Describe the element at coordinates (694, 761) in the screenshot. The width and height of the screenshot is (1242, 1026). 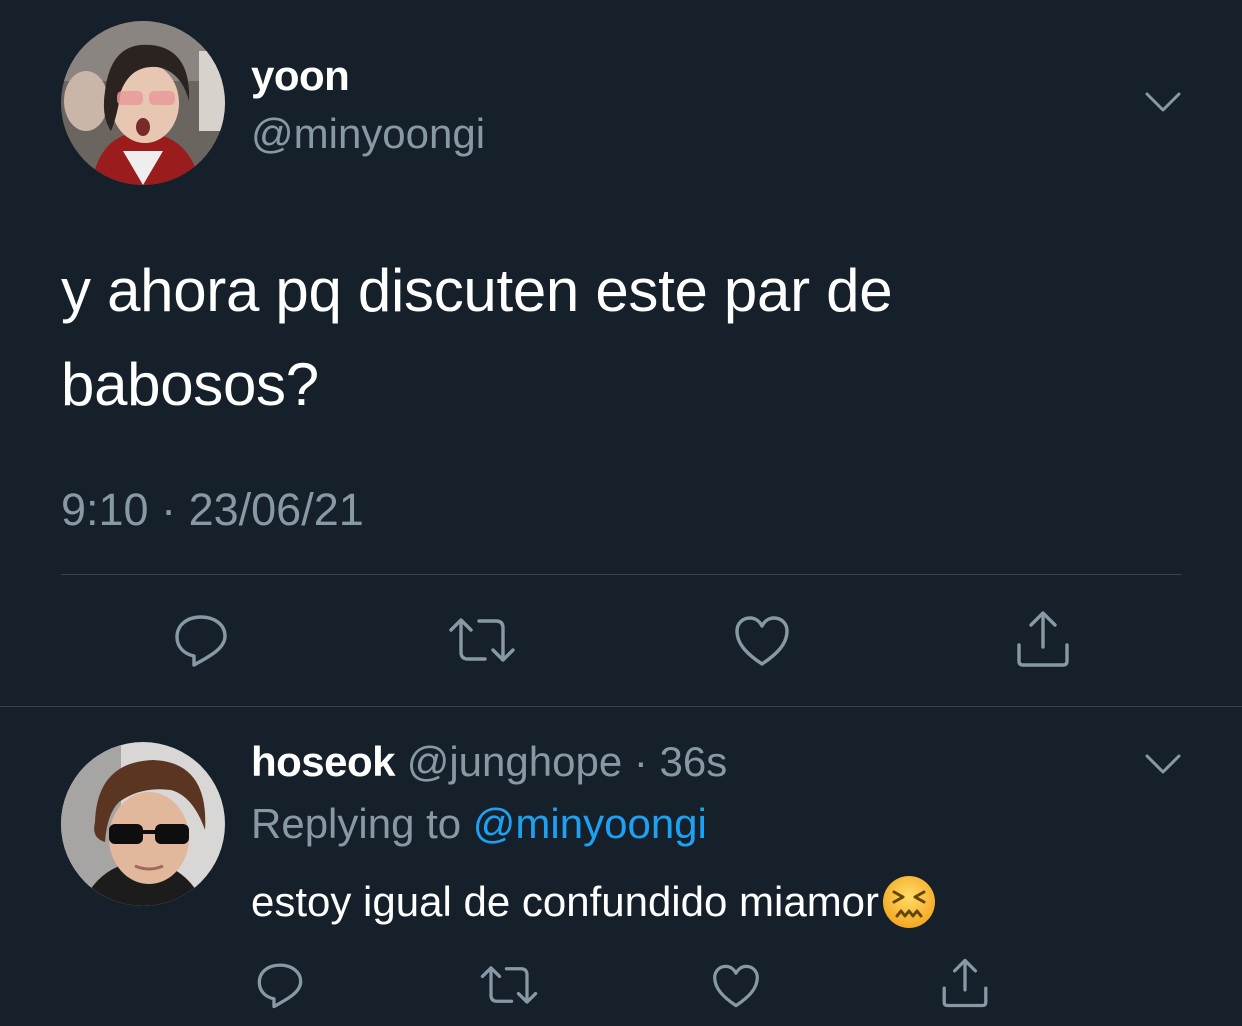
I see `reply-age: 36s` at that location.